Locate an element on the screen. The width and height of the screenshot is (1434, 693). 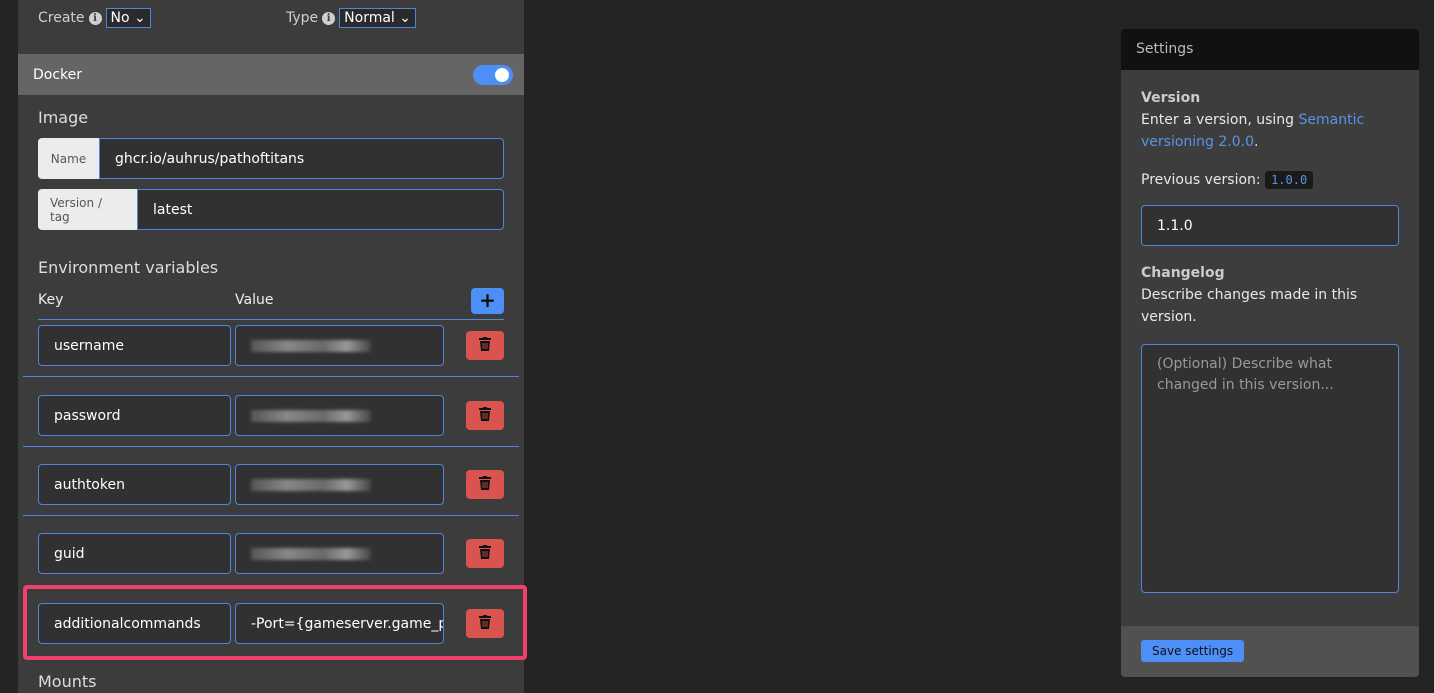
mounts-heading: Mounts is located at coordinates (67, 681).